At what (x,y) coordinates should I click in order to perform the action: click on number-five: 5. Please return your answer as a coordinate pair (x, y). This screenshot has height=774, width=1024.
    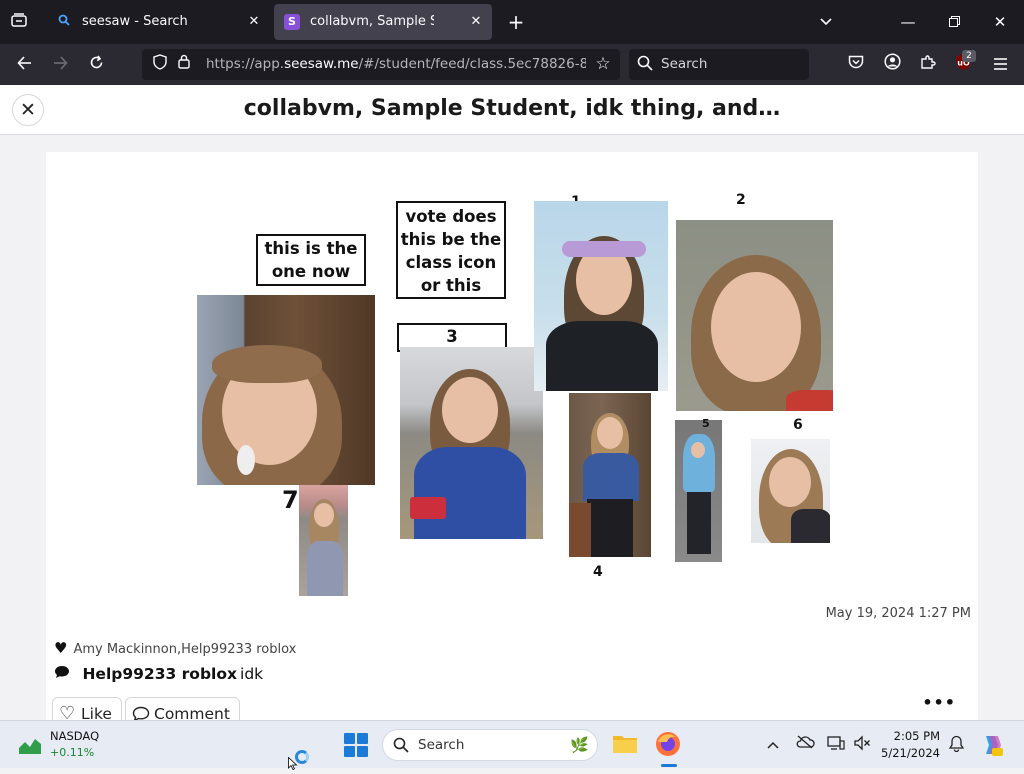
    Looking at the image, I should click on (706, 423).